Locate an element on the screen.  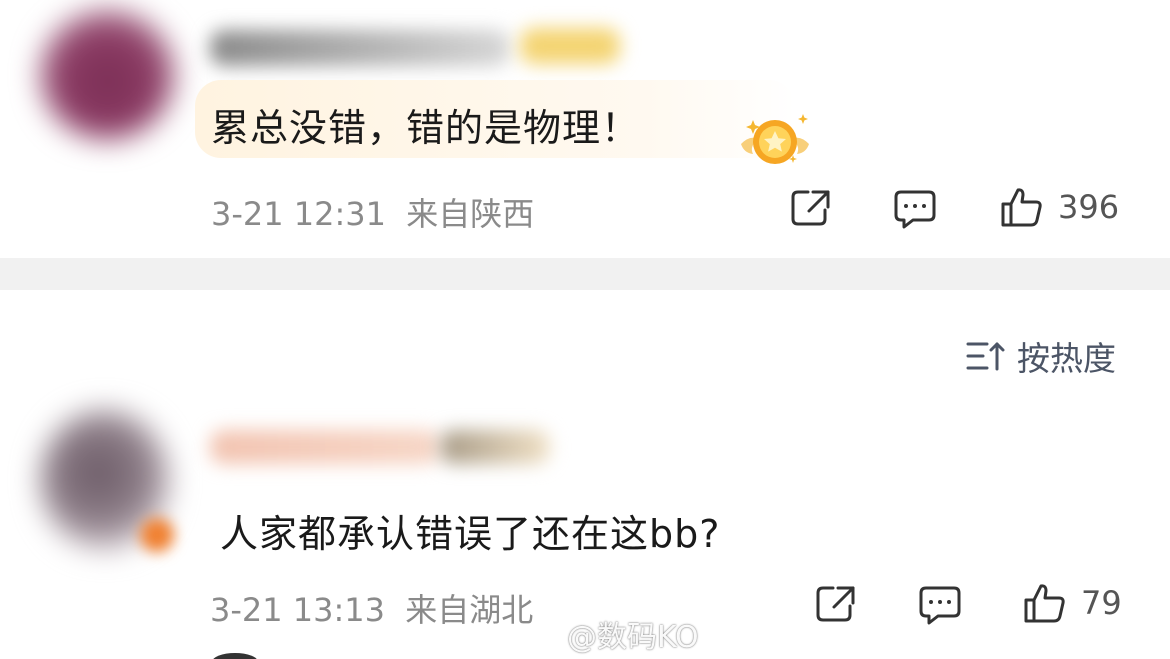
comment-location: 来自湖北 is located at coordinates (469, 610).